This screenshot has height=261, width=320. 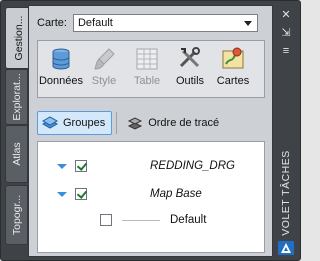 What do you see at coordinates (147, 59) in the screenshot?
I see `table-icon` at bounding box center [147, 59].